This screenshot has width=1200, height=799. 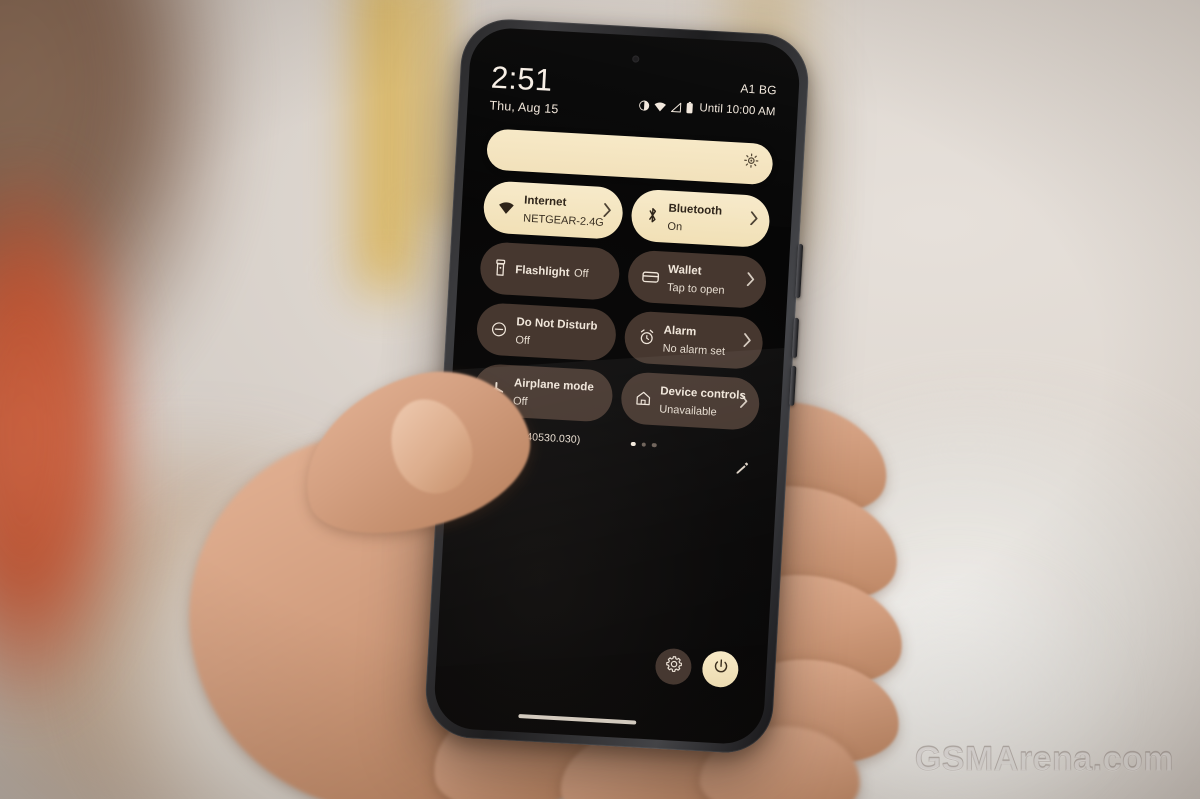 What do you see at coordinates (523, 340) in the screenshot?
I see `tile-do-not-disturb-sub: Off` at bounding box center [523, 340].